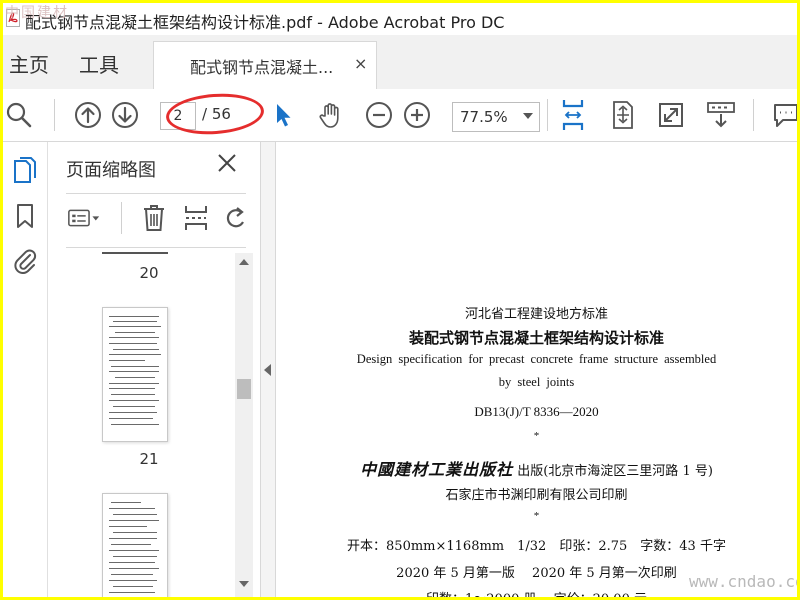  Describe the element at coordinates (29, 63) in the screenshot. I see `tab-home: 主页` at that location.